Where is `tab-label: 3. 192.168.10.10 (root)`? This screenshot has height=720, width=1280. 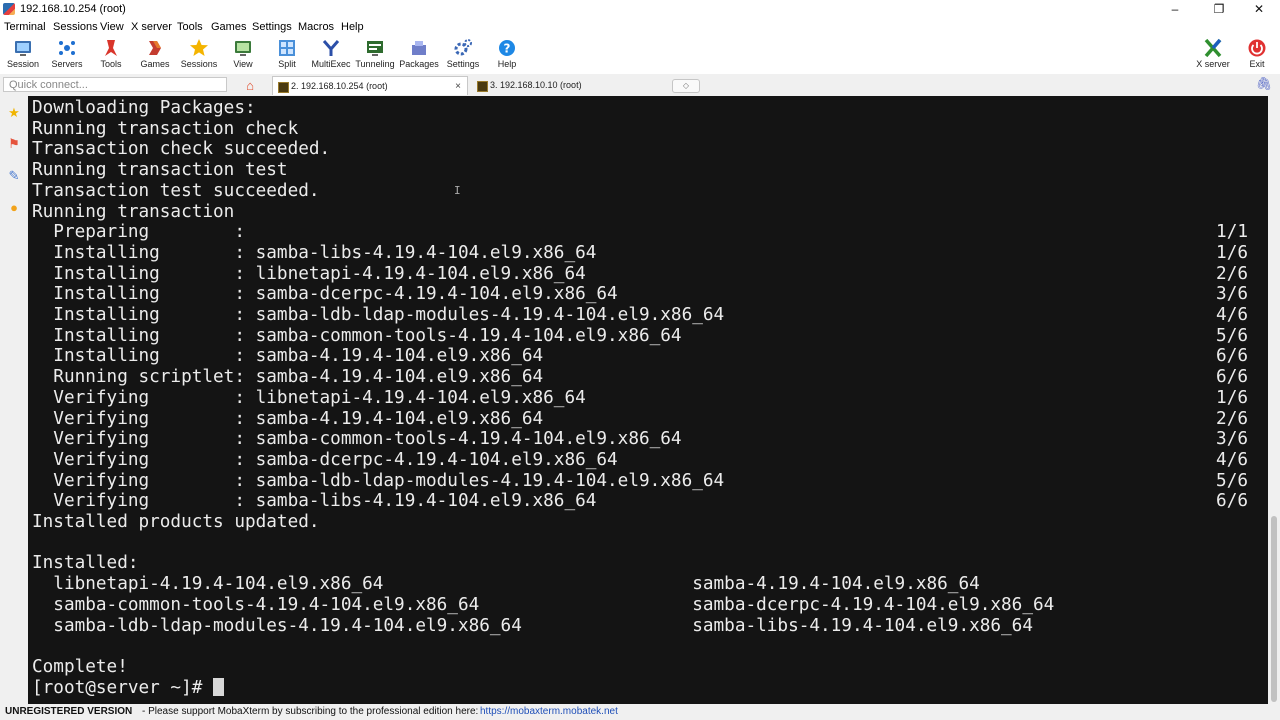 tab-label: 3. 192.168.10.10 (root) is located at coordinates (536, 85).